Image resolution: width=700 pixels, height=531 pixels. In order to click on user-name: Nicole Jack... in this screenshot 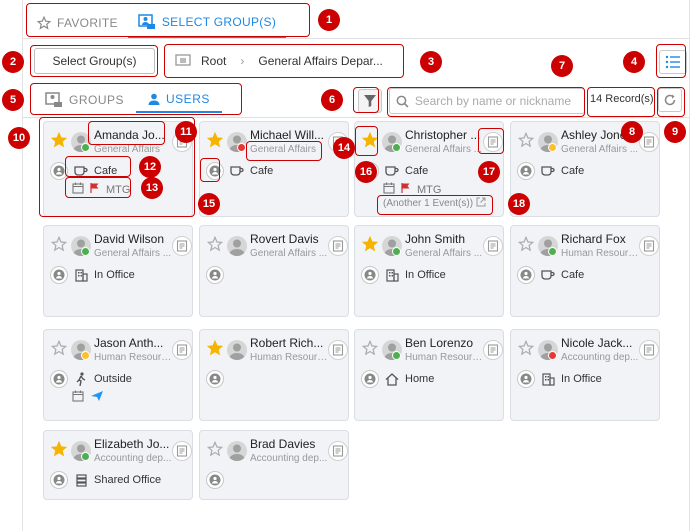, I will do `click(600, 343)`.